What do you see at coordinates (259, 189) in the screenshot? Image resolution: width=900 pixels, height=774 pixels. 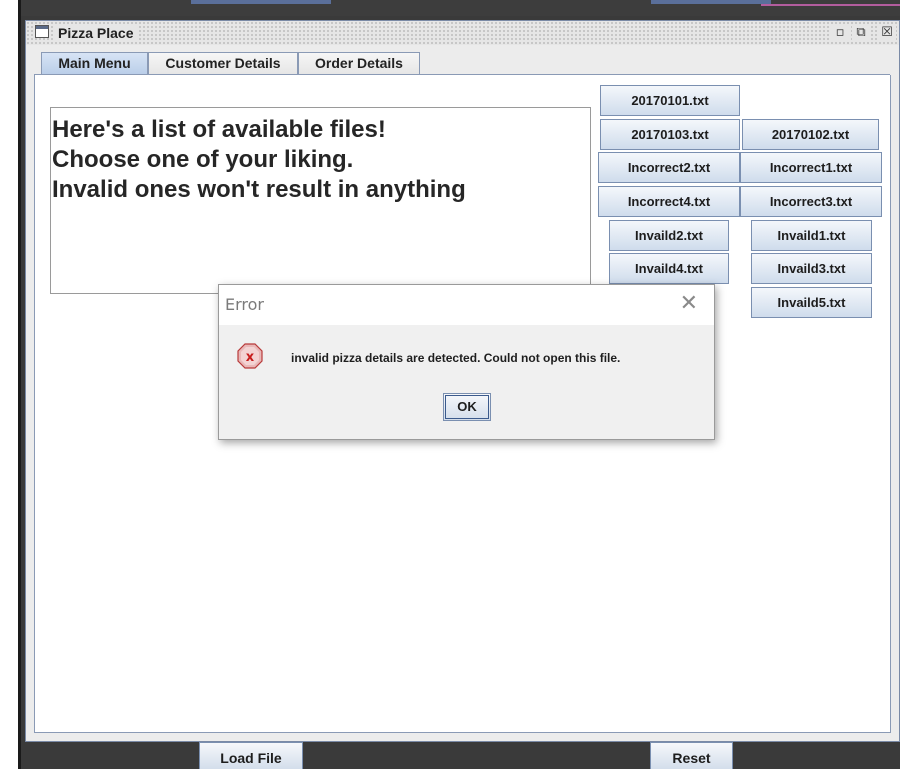 I see `message-line: Invalid ones won't result in anything` at bounding box center [259, 189].